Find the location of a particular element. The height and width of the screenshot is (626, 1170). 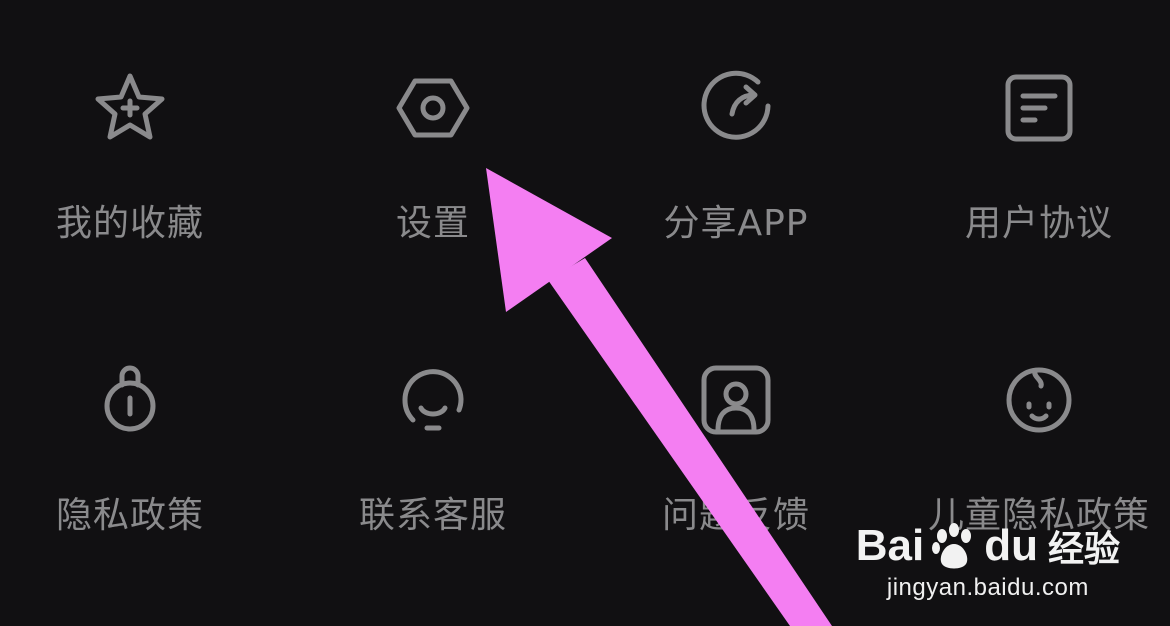

star-plus-icon is located at coordinates (130, 108).